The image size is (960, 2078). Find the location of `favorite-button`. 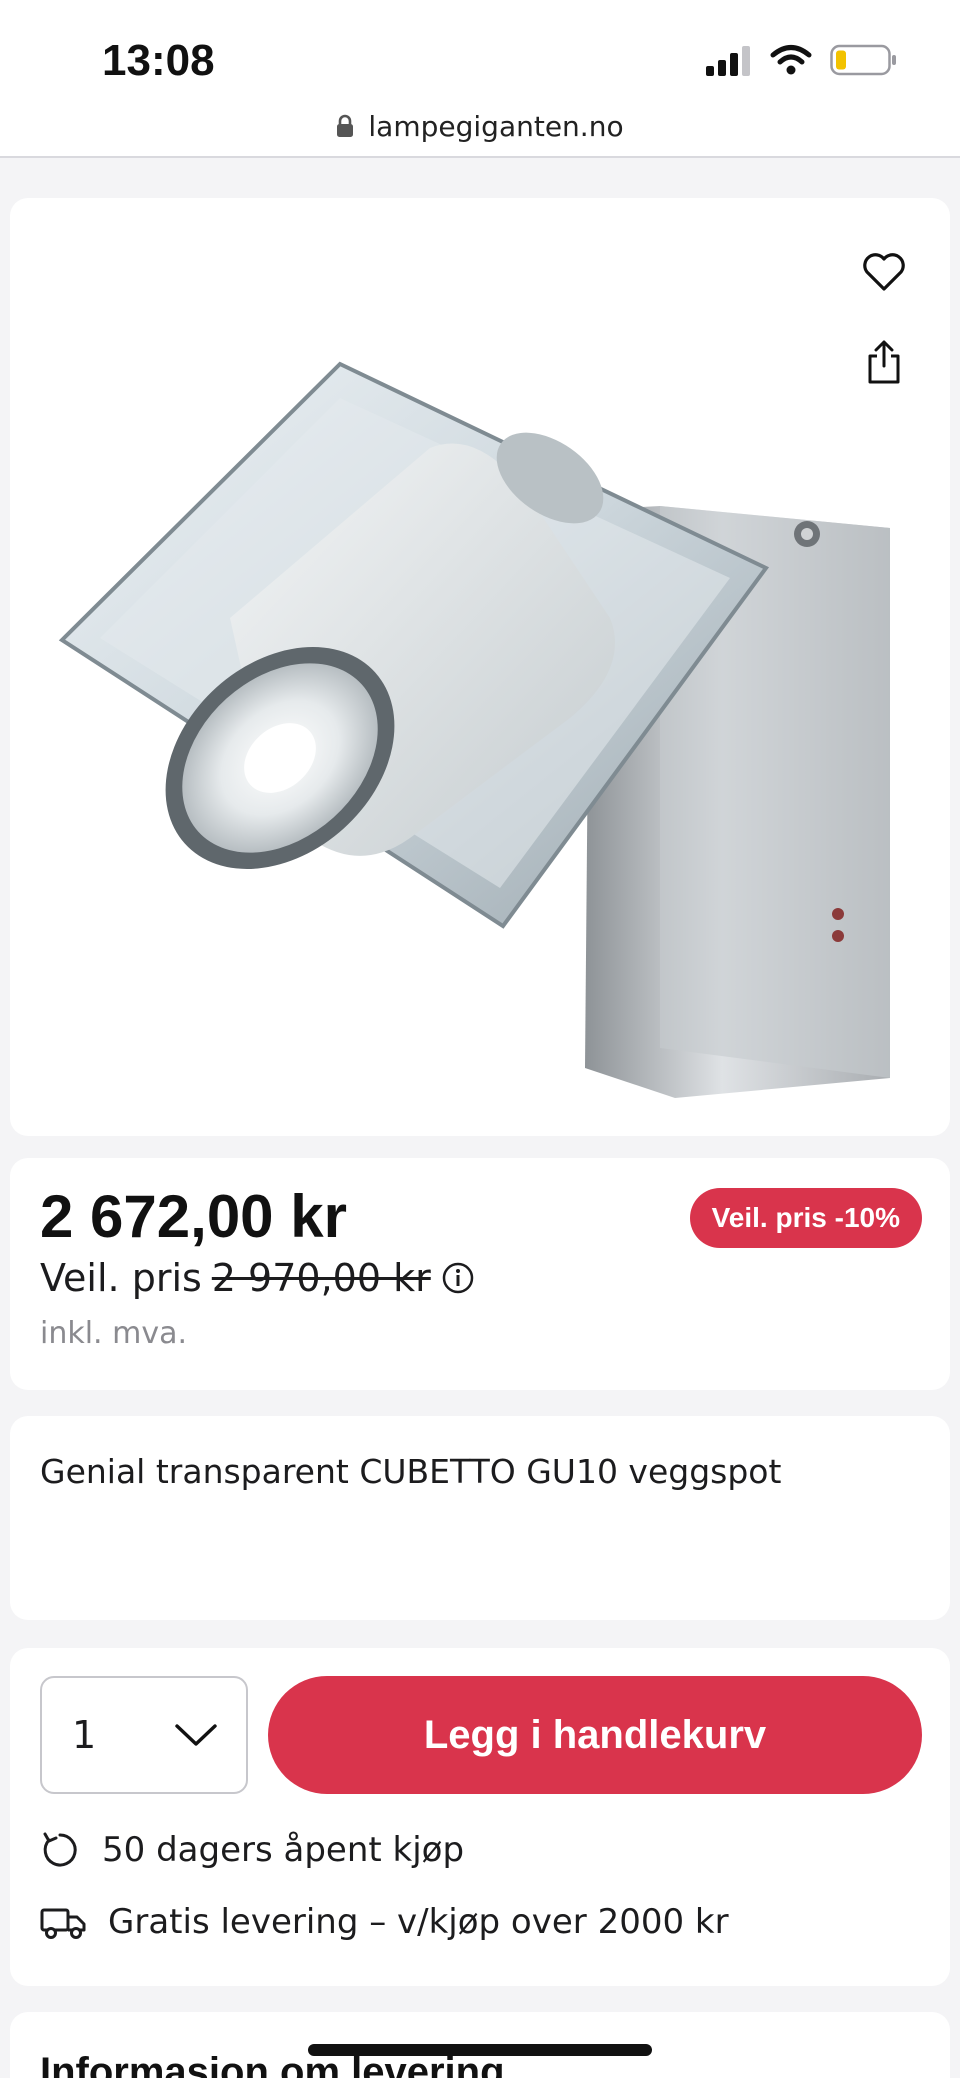

favorite-button is located at coordinates (884, 272).